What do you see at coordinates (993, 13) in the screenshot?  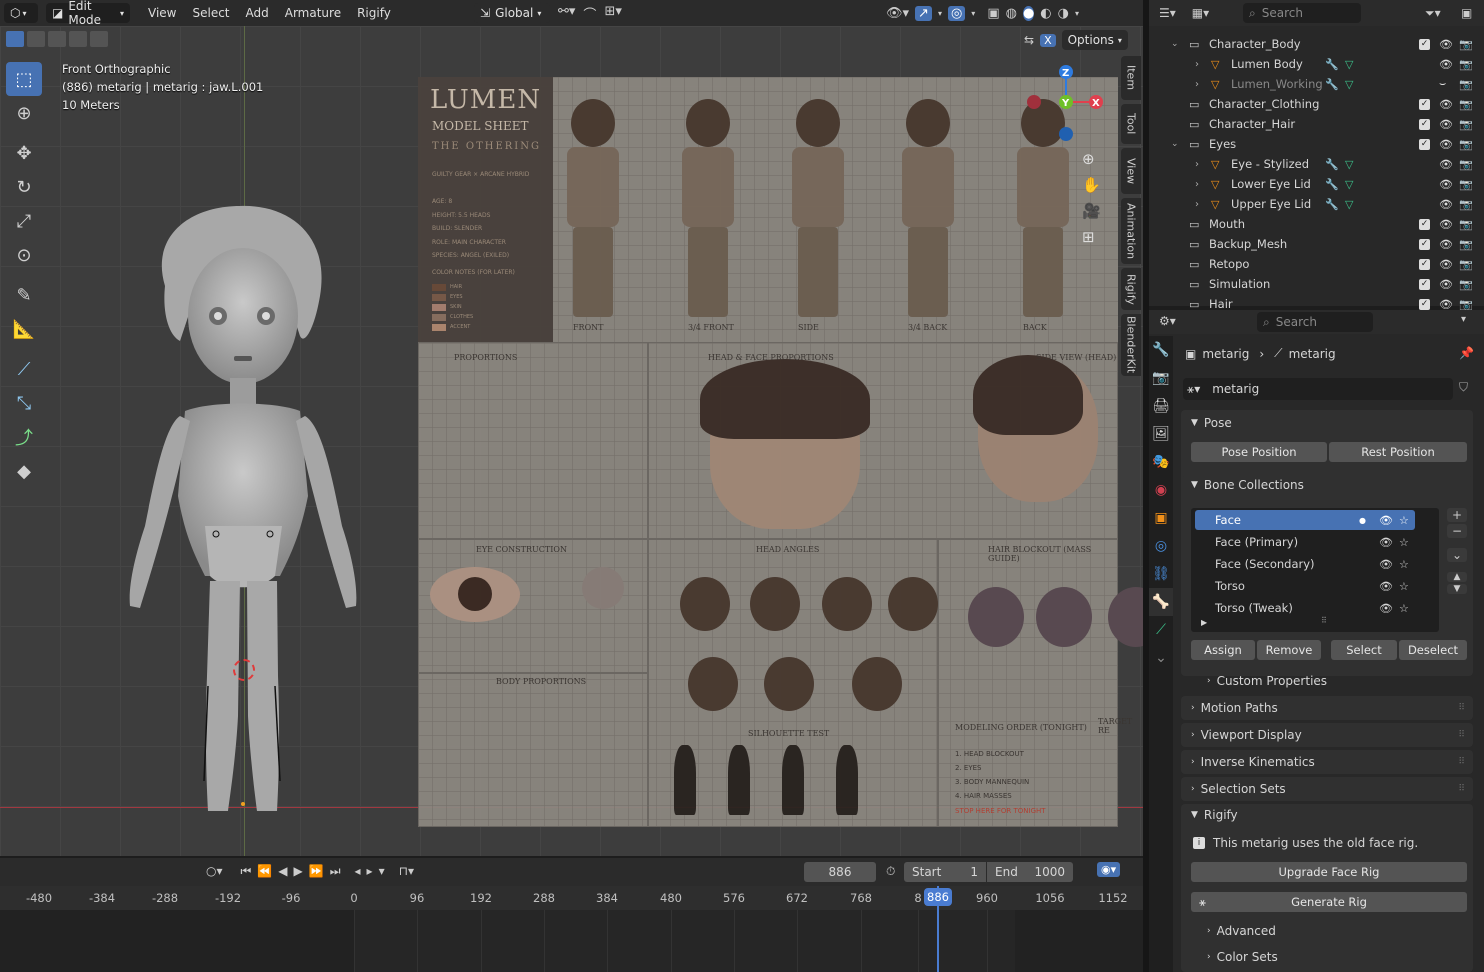 I see `xray-icon: ▣` at bounding box center [993, 13].